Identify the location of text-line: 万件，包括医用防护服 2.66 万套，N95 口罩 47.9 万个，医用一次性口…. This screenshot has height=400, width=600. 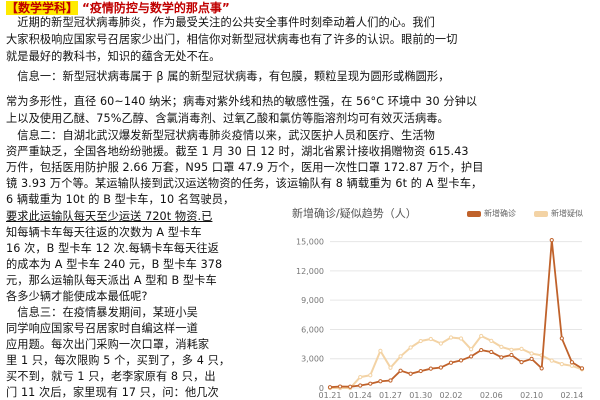
(245, 167).